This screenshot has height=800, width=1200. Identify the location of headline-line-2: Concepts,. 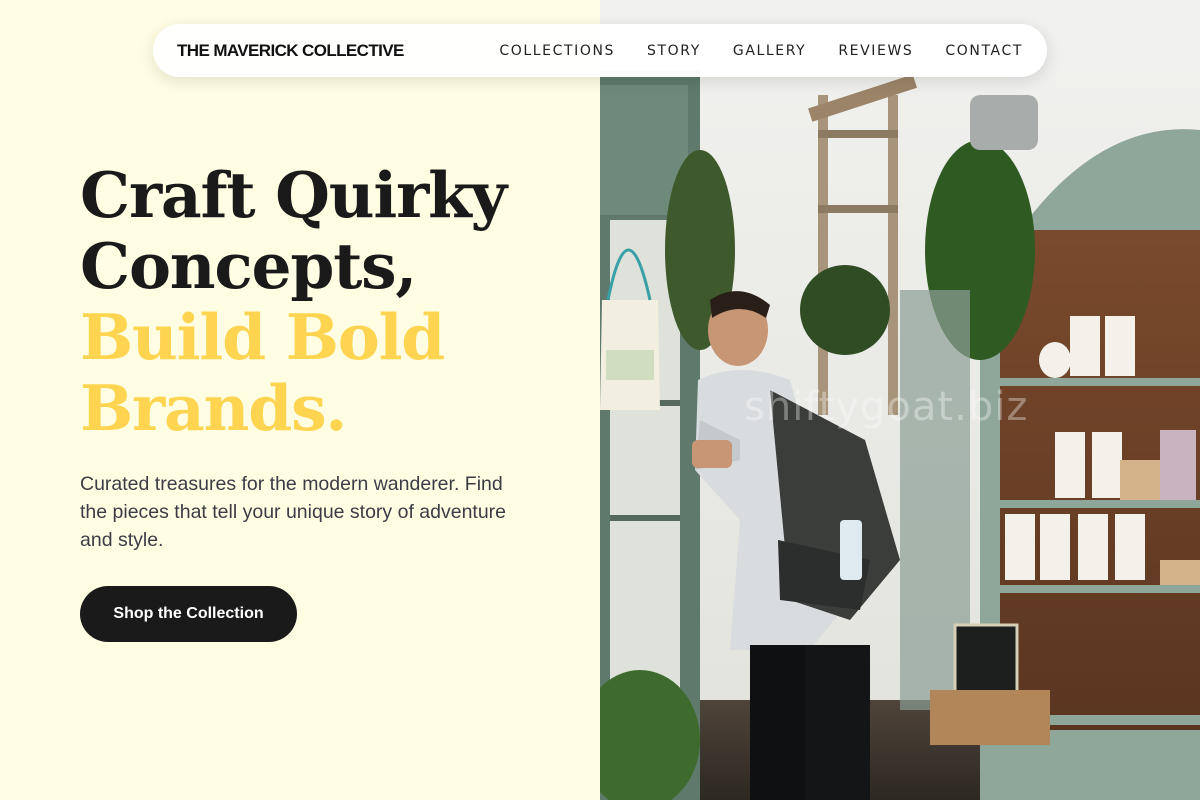
(248, 266).